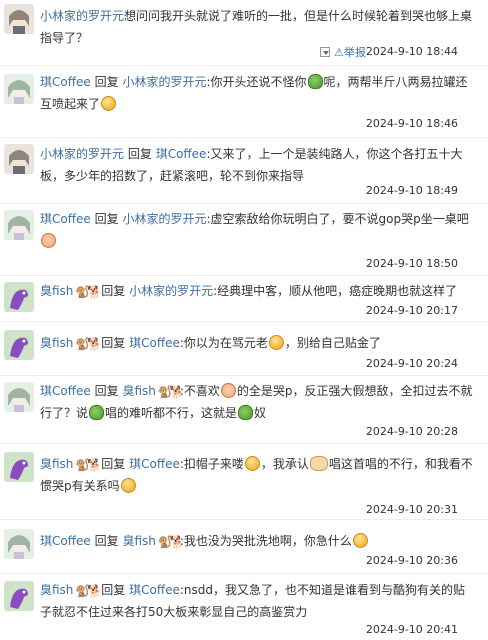 Image resolution: width=488 pixels, height=640 pixels. Describe the element at coordinates (355, 52) in the screenshot. I see `report-label: 举报` at that location.